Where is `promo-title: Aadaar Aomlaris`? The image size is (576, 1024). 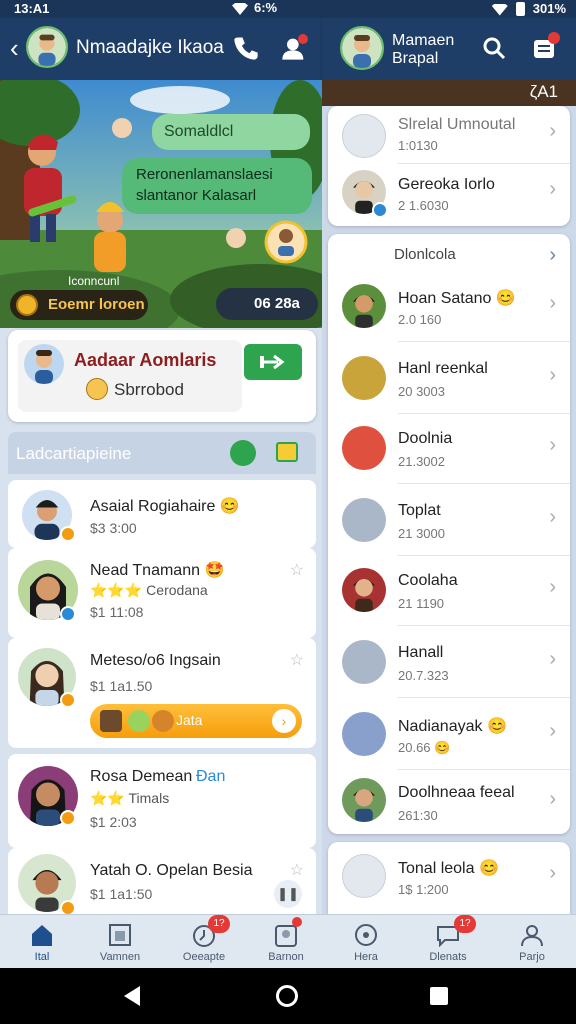
promo-title: Aadaar Aomlaris is located at coordinates (145, 360).